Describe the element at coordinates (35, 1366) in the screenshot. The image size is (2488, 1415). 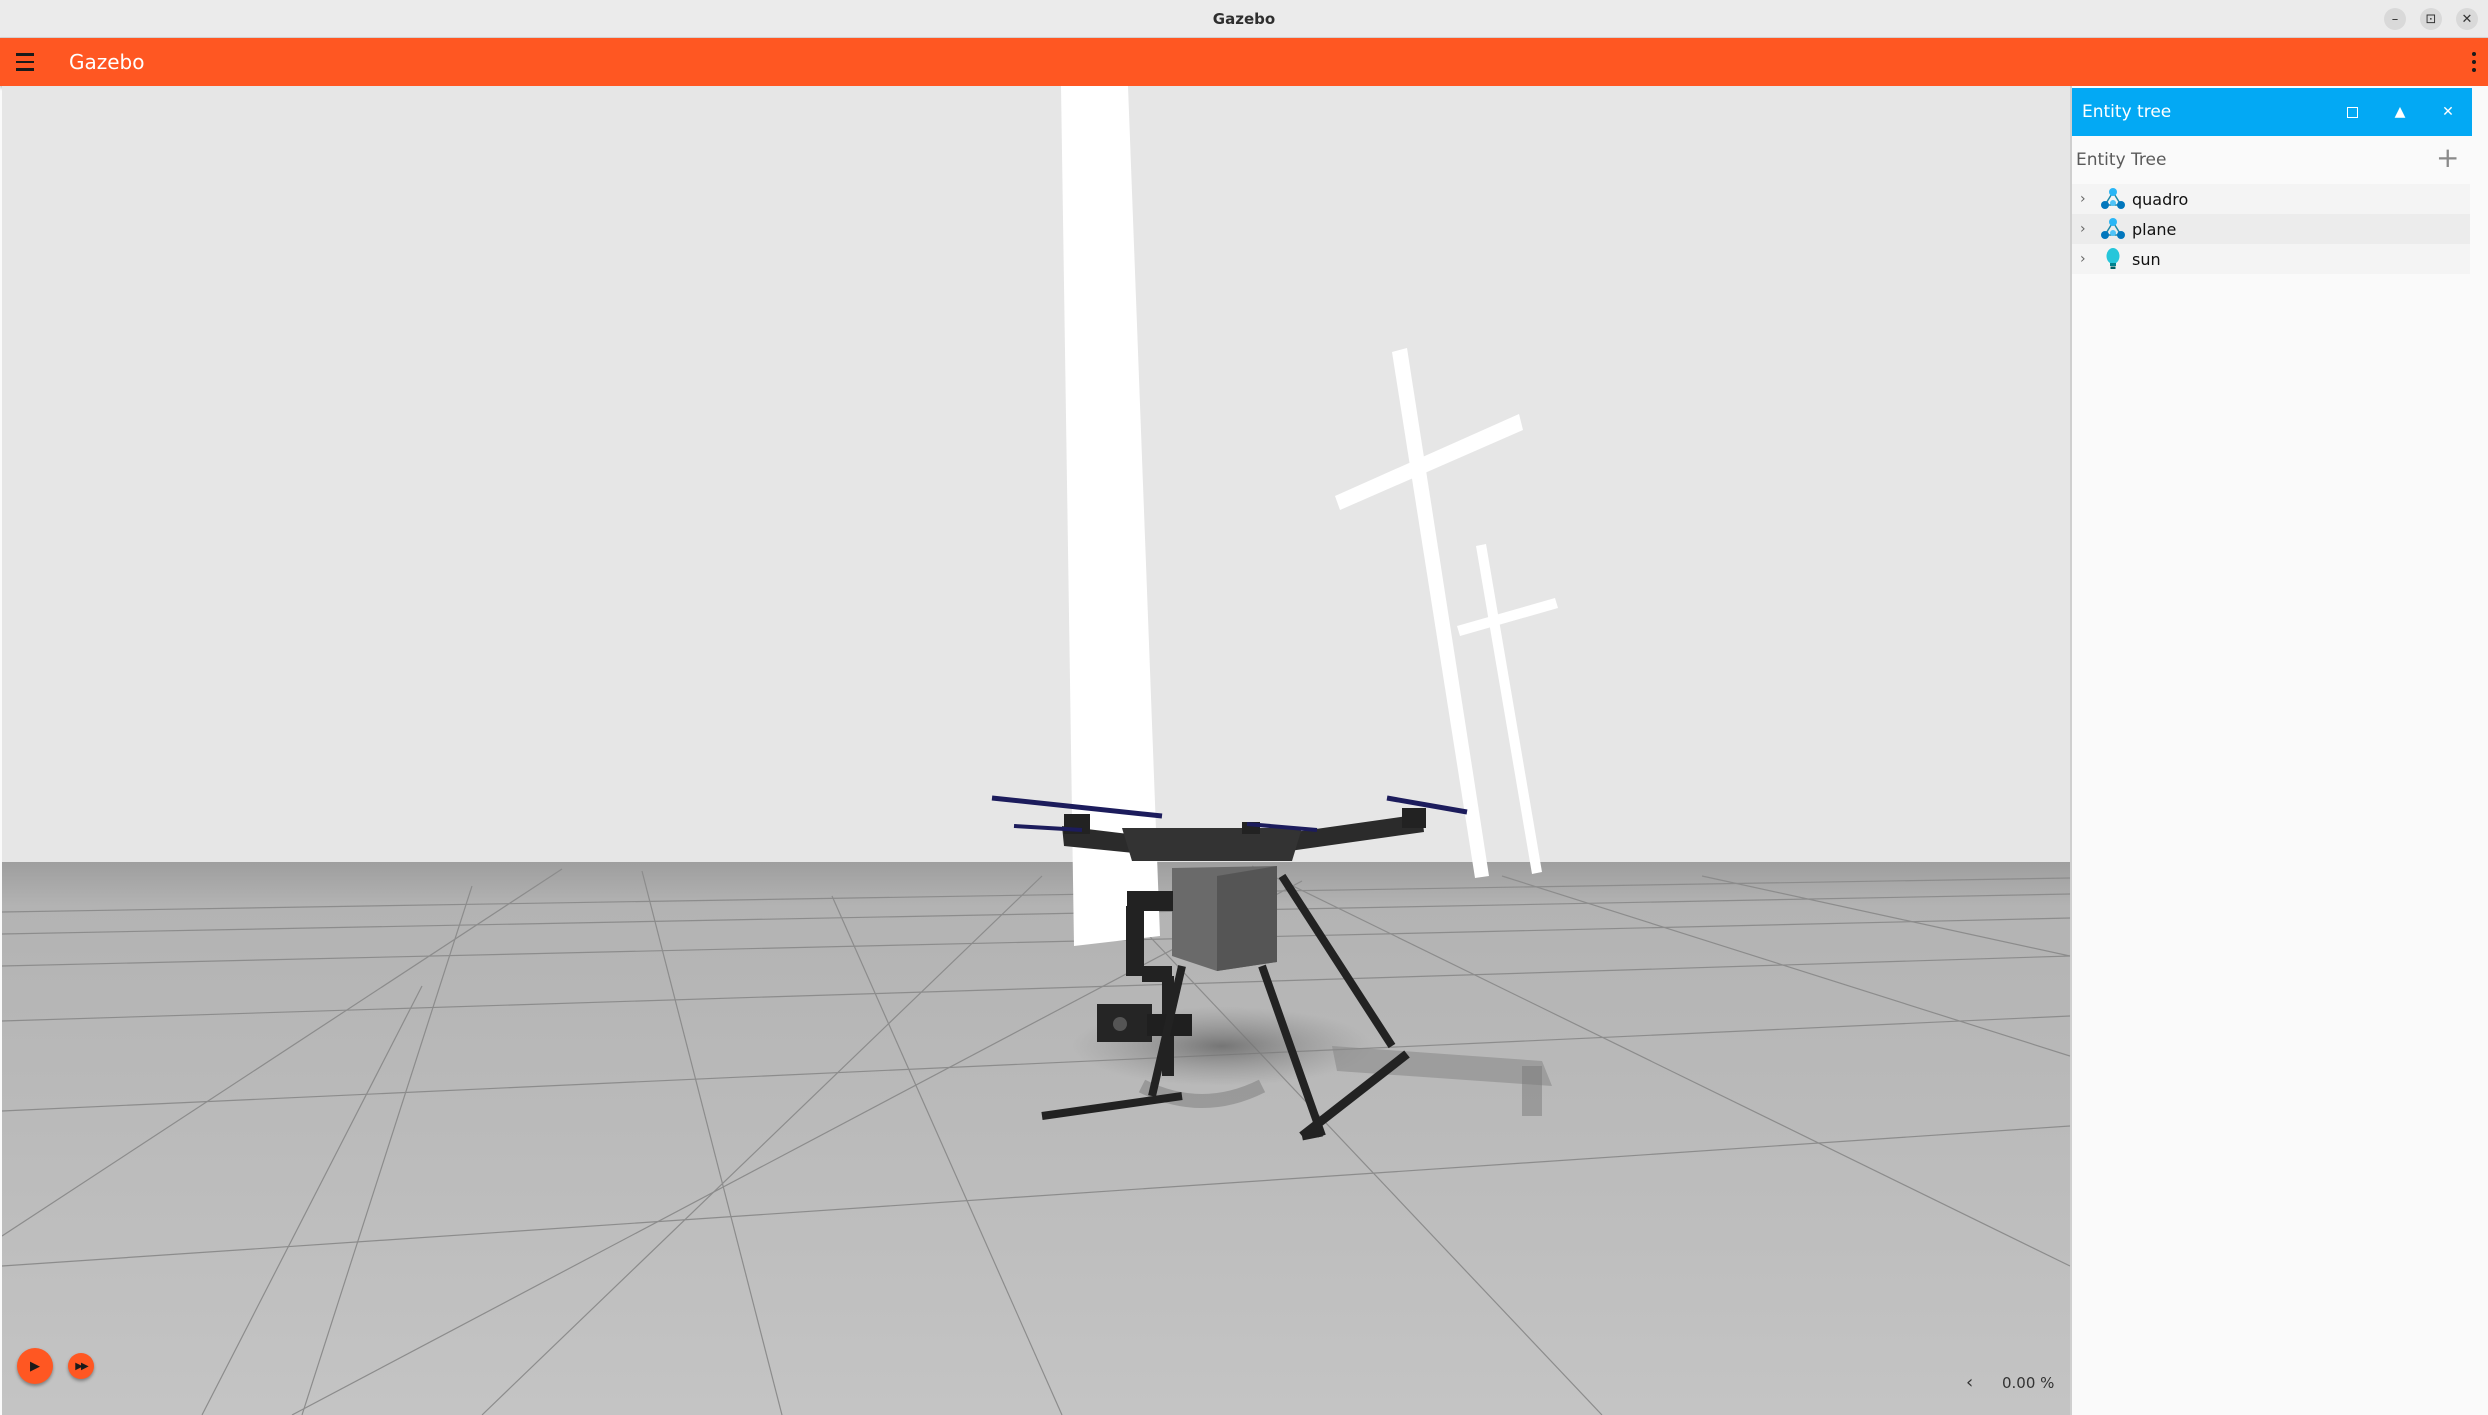
I see `play-button: ▶` at that location.